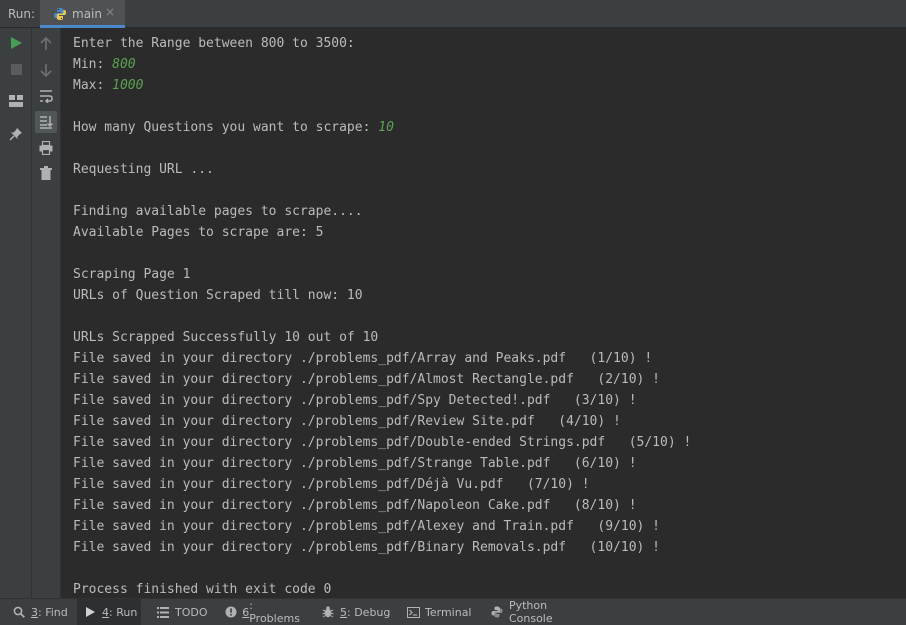 This screenshot has height=625, width=906. Describe the element at coordinates (19, 612) in the screenshot. I see `search-icon` at that location.